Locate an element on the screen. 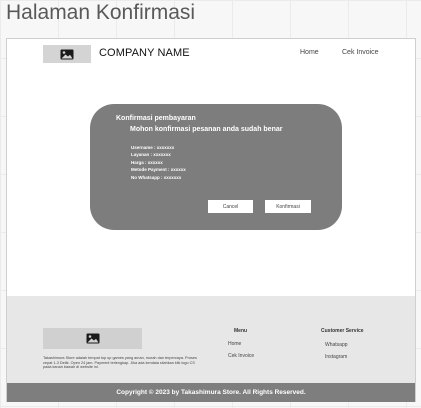  nav-link-home: Home is located at coordinates (309, 52).